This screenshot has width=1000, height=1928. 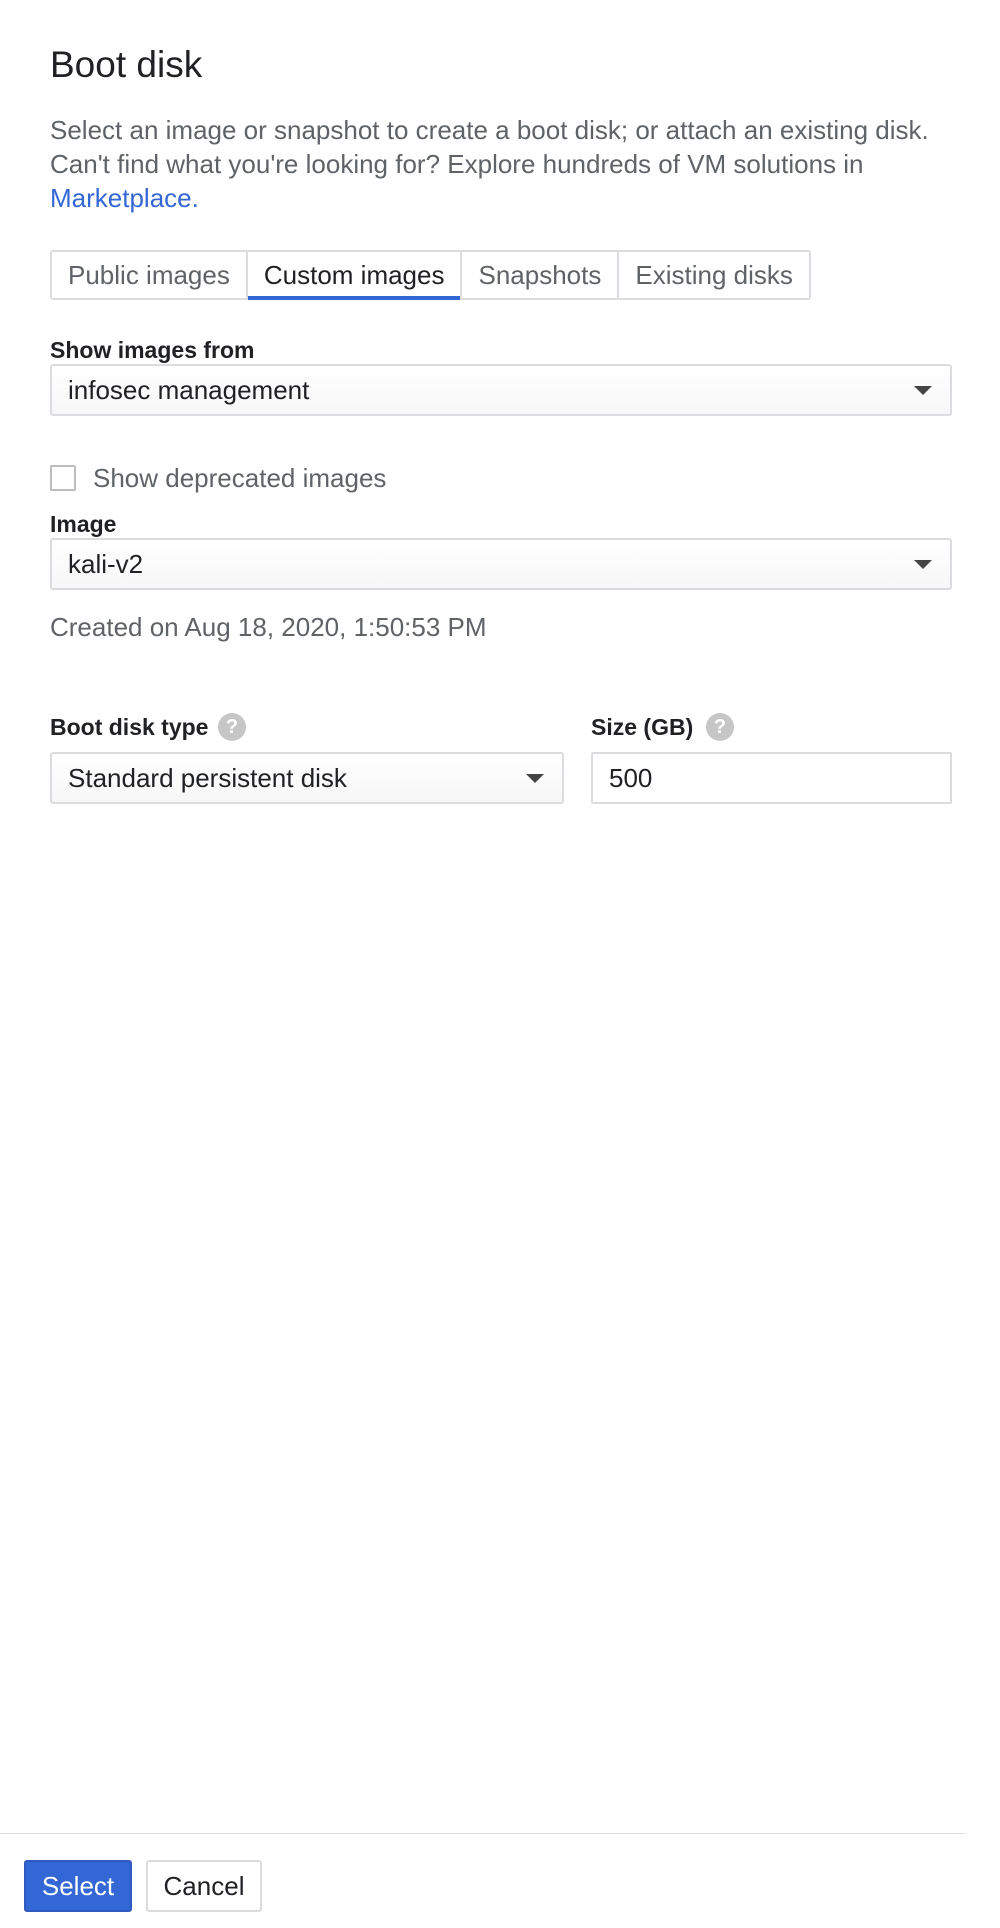 I want to click on tab-existing-disks: Existing disks, so click(x=714, y=275).